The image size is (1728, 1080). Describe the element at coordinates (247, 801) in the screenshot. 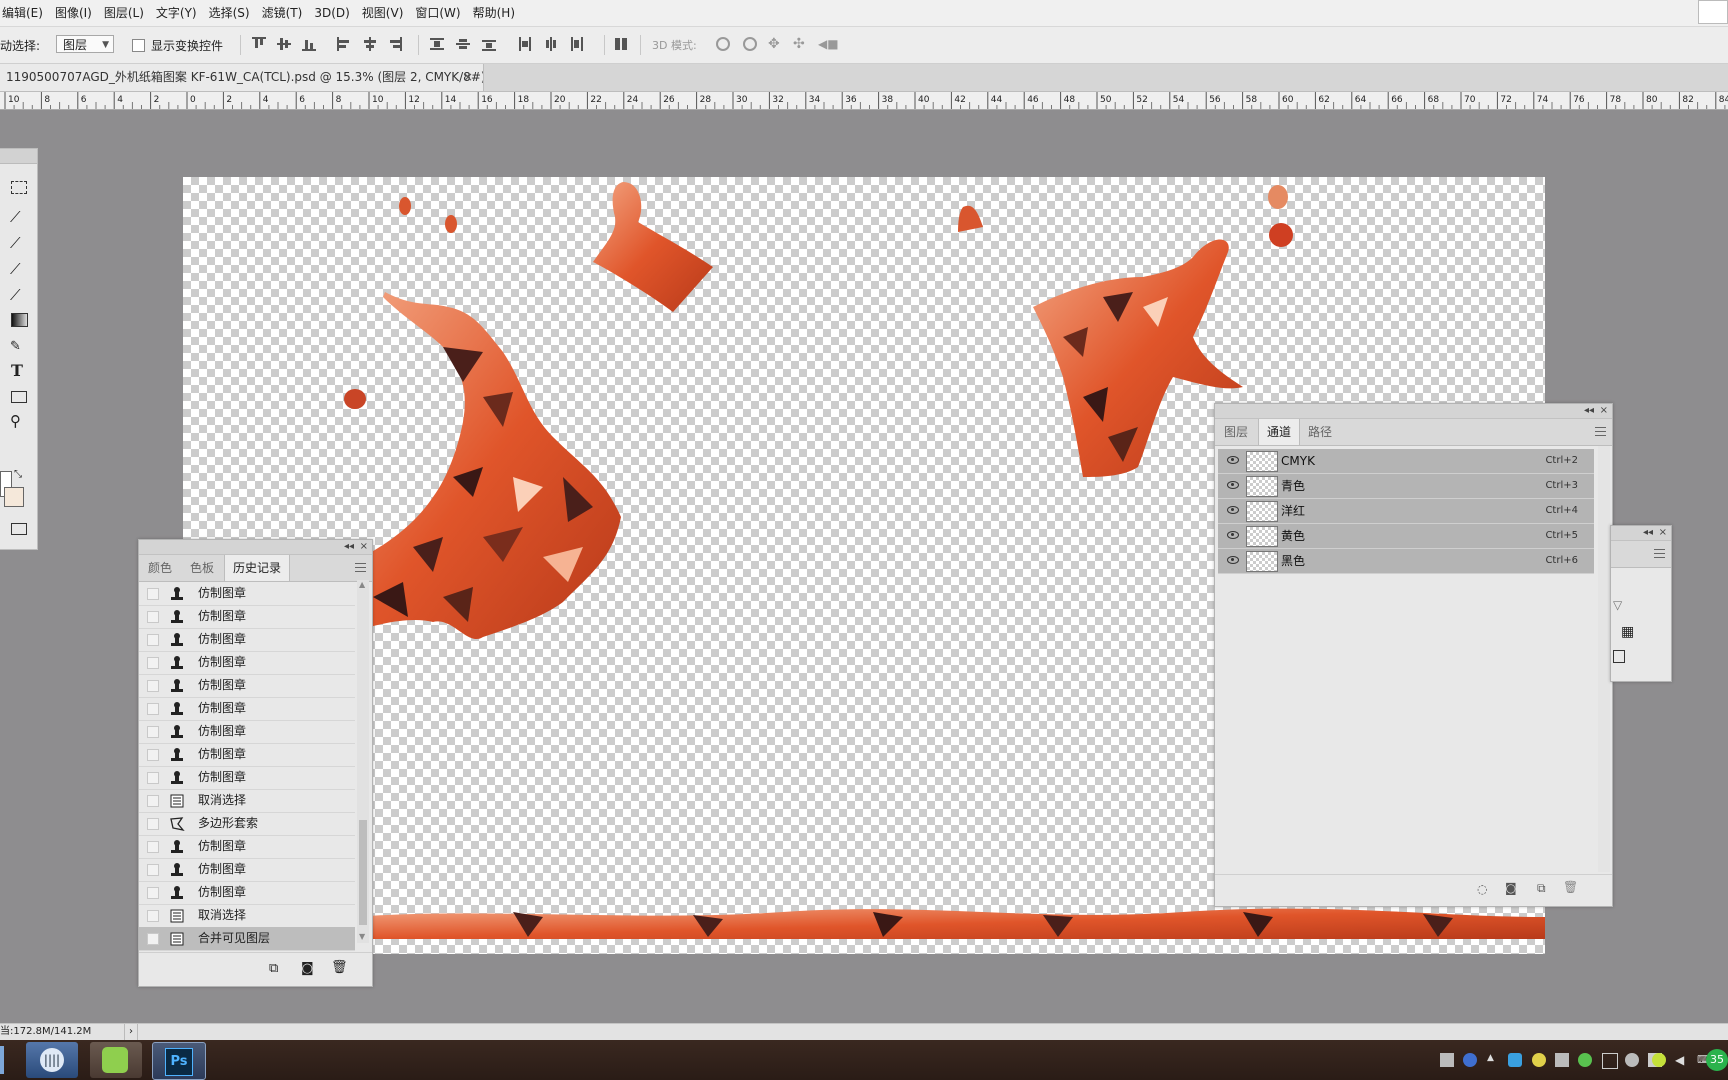

I see `history-state: 取消选择` at that location.